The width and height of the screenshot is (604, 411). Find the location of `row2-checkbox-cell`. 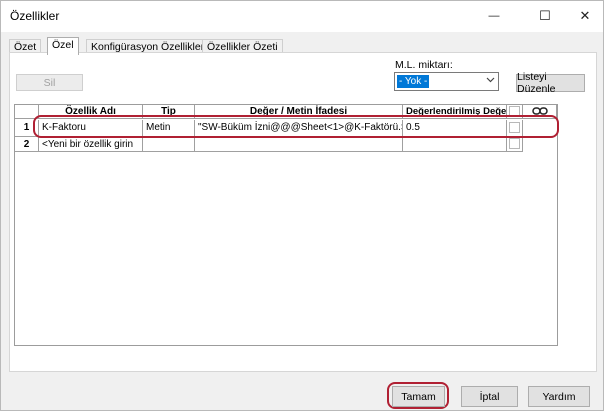

row2-checkbox-cell is located at coordinates (515, 144).